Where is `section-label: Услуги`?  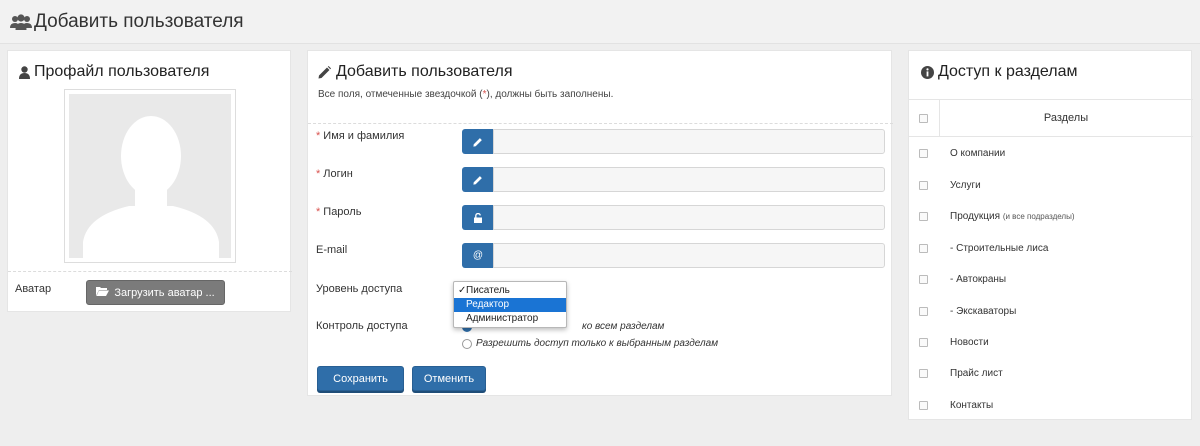 section-label: Услуги is located at coordinates (965, 185).